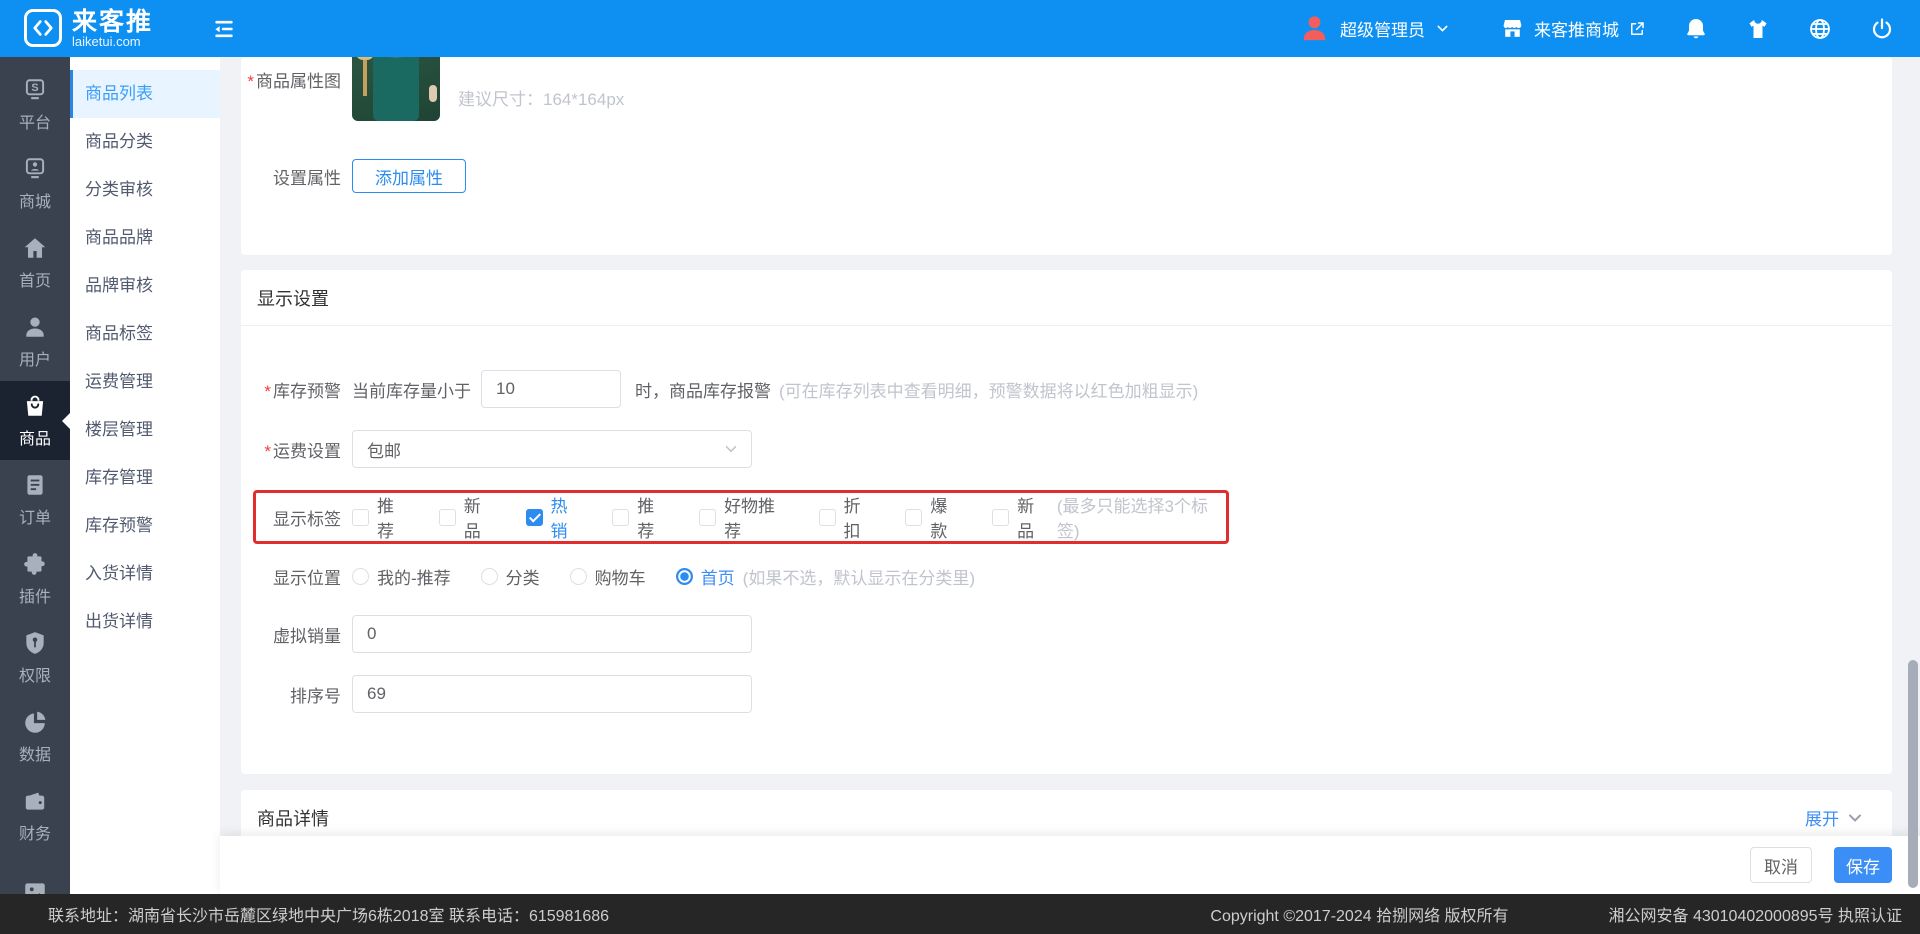 Image resolution: width=1920 pixels, height=934 pixels. Describe the element at coordinates (307, 178) in the screenshot. I see `set-attribute-label: 设置属性` at that location.